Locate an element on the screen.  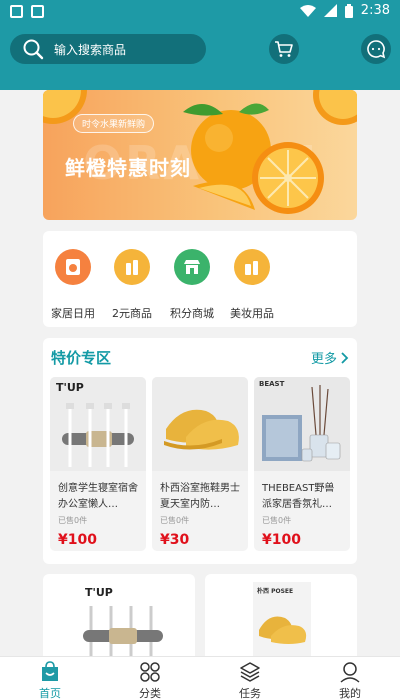
product-image: T'UP is located at coordinates (98, 424).